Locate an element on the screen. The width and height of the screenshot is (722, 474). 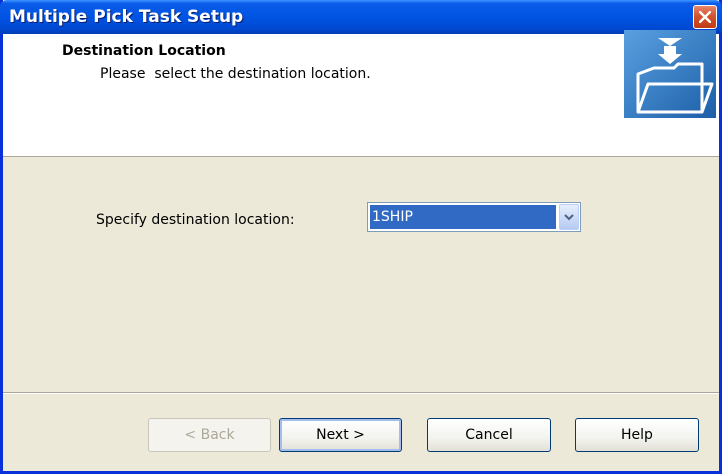
window-title: Multiple Pick Task Setup is located at coordinates (126, 17).